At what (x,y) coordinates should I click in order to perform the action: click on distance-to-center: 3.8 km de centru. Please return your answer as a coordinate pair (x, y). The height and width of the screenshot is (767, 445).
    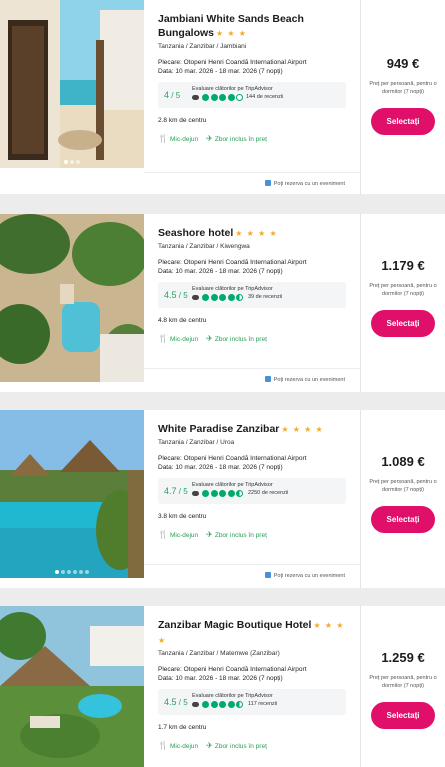
    Looking at the image, I should click on (182, 516).